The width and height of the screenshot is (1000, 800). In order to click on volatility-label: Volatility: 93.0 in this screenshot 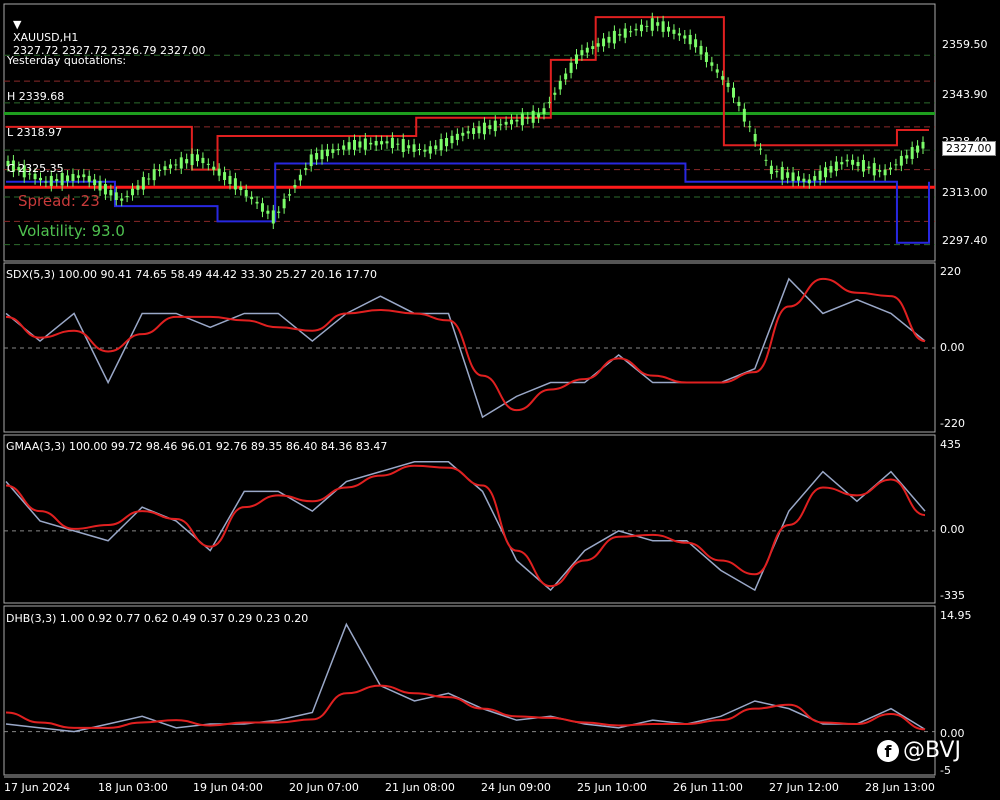, I will do `click(71, 231)`.